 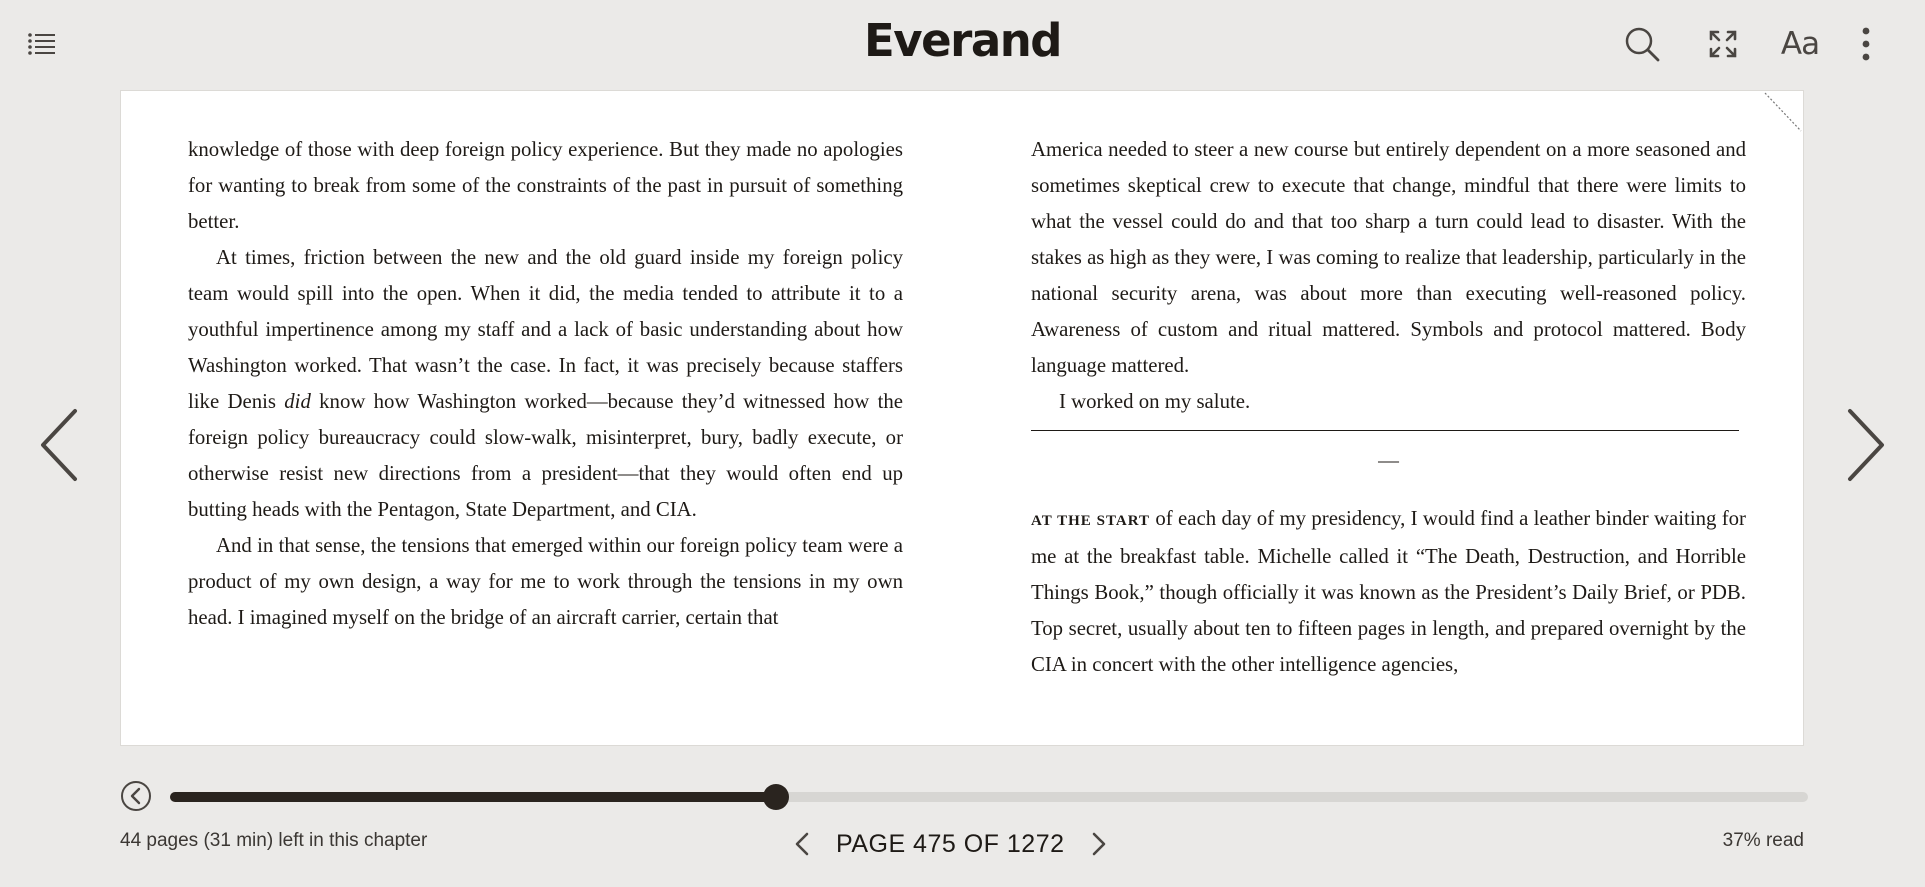 What do you see at coordinates (1385, 430) in the screenshot?
I see `section-rule` at bounding box center [1385, 430].